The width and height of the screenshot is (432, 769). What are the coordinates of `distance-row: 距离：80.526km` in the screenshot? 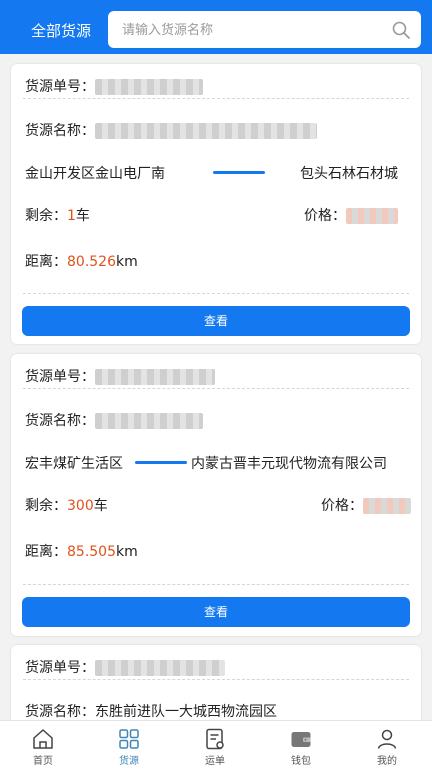 It's located at (81, 261).